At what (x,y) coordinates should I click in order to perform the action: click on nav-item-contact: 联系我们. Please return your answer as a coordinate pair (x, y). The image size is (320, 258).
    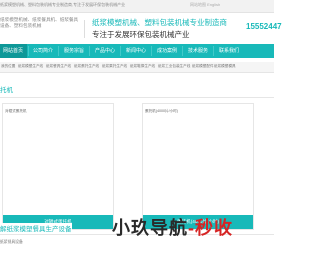
    Looking at the image, I should click on (229, 50).